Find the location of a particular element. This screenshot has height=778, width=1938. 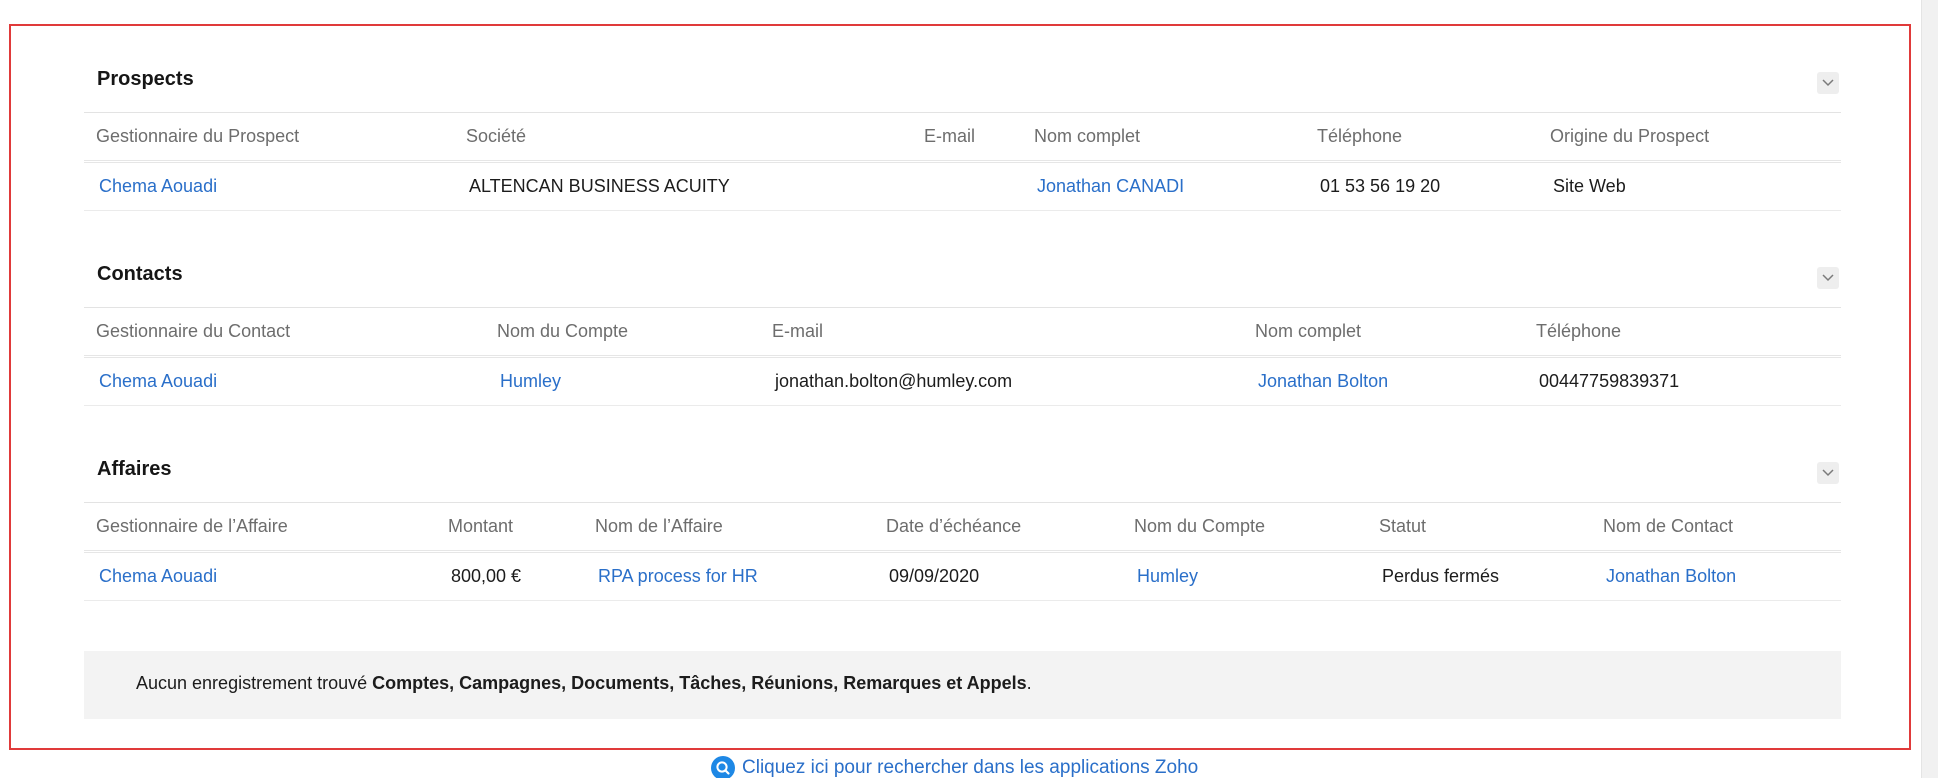

deal-account-link: Humley is located at coordinates (1167, 576).